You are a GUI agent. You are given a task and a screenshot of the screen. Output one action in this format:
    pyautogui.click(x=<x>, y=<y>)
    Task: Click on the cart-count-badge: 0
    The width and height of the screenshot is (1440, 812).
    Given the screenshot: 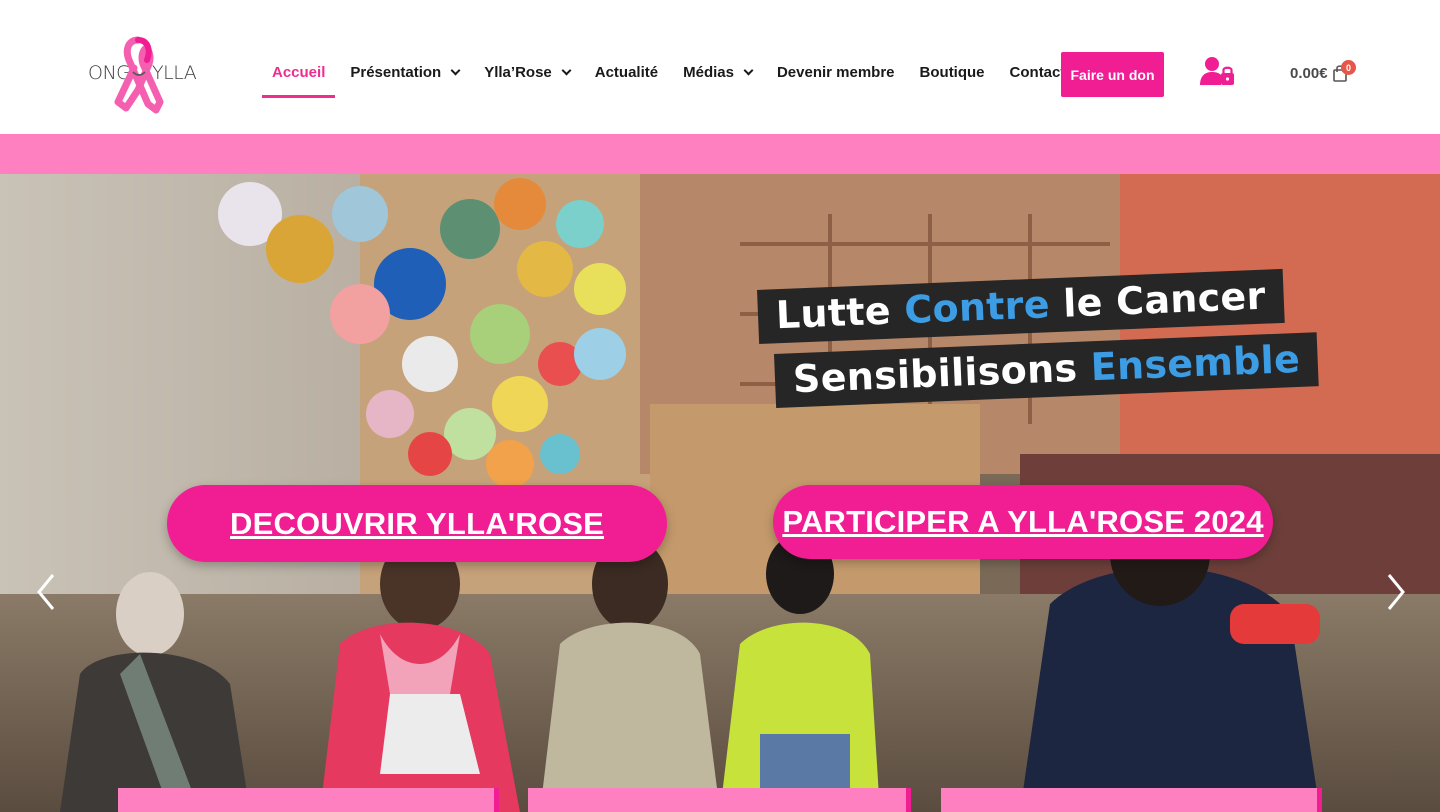 What is the action you would take?
    pyautogui.click(x=1348, y=67)
    